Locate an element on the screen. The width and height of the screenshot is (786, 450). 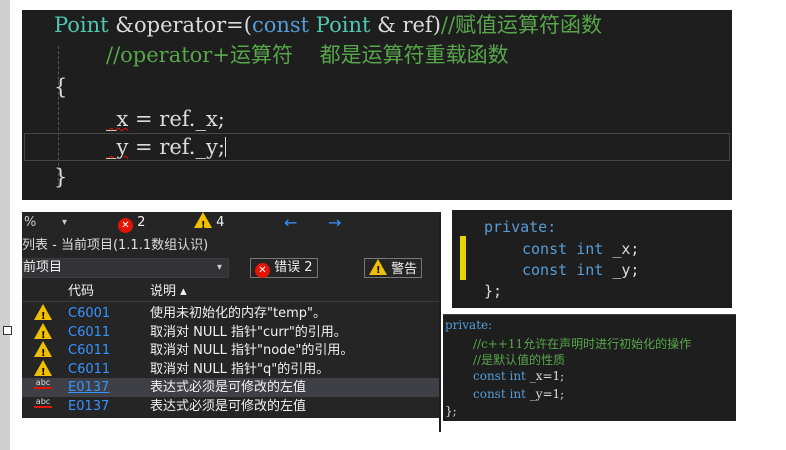
error-description: 使用未初始化的内存"temp"。 is located at coordinates (238, 313).